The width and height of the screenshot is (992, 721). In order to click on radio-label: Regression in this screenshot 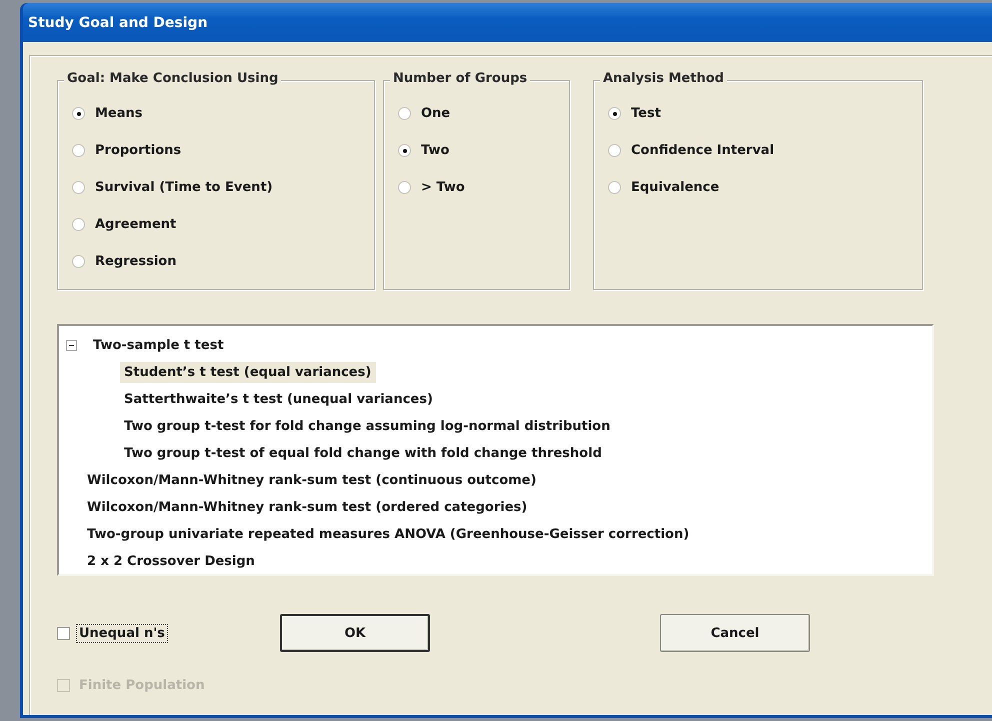, I will do `click(135, 261)`.